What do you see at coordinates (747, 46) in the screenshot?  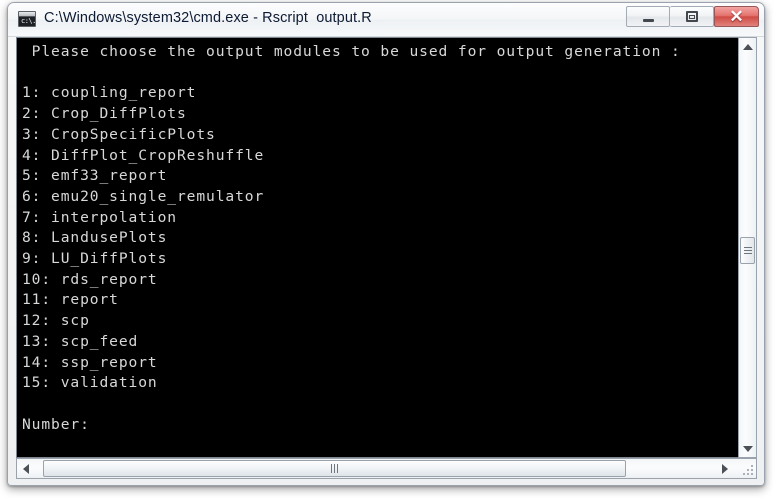 I see `scroll-up-arrow-icon` at bounding box center [747, 46].